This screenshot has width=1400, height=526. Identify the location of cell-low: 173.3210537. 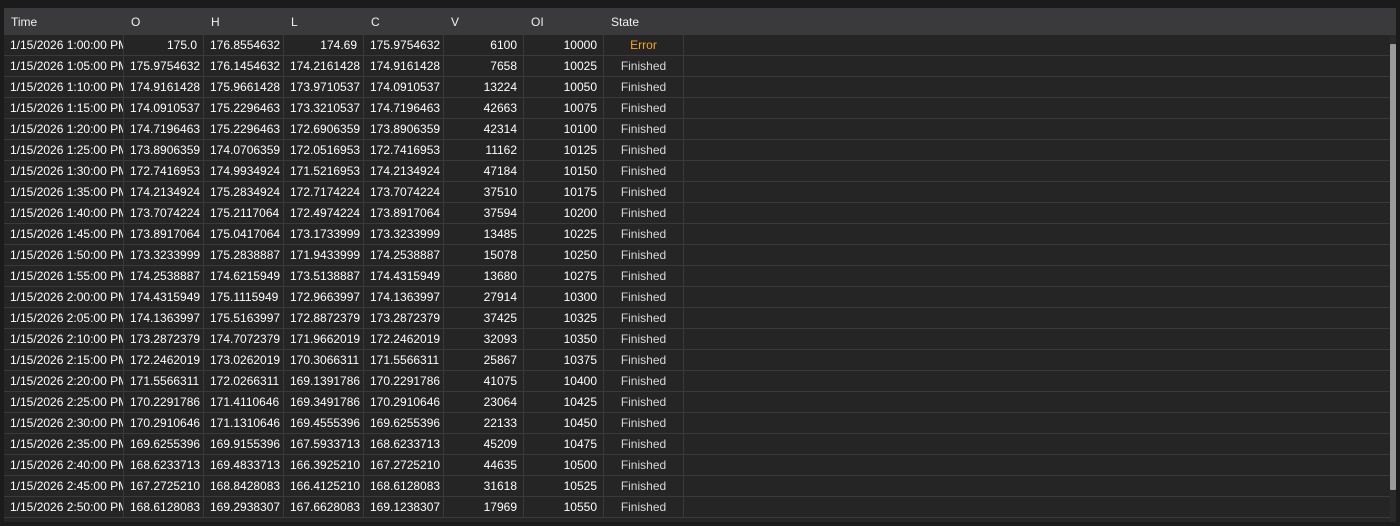
(324, 108).